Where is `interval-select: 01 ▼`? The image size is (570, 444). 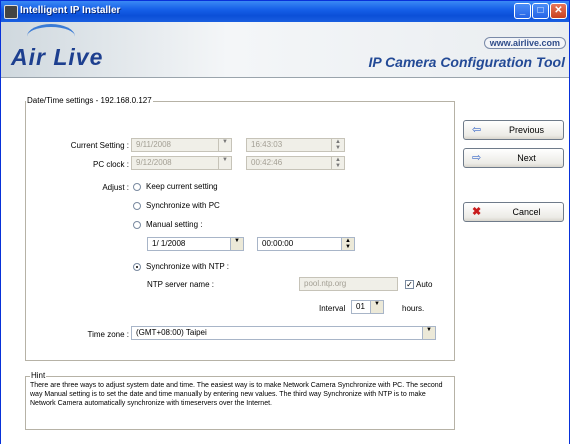
interval-select: 01 ▼ is located at coordinates (367, 307).